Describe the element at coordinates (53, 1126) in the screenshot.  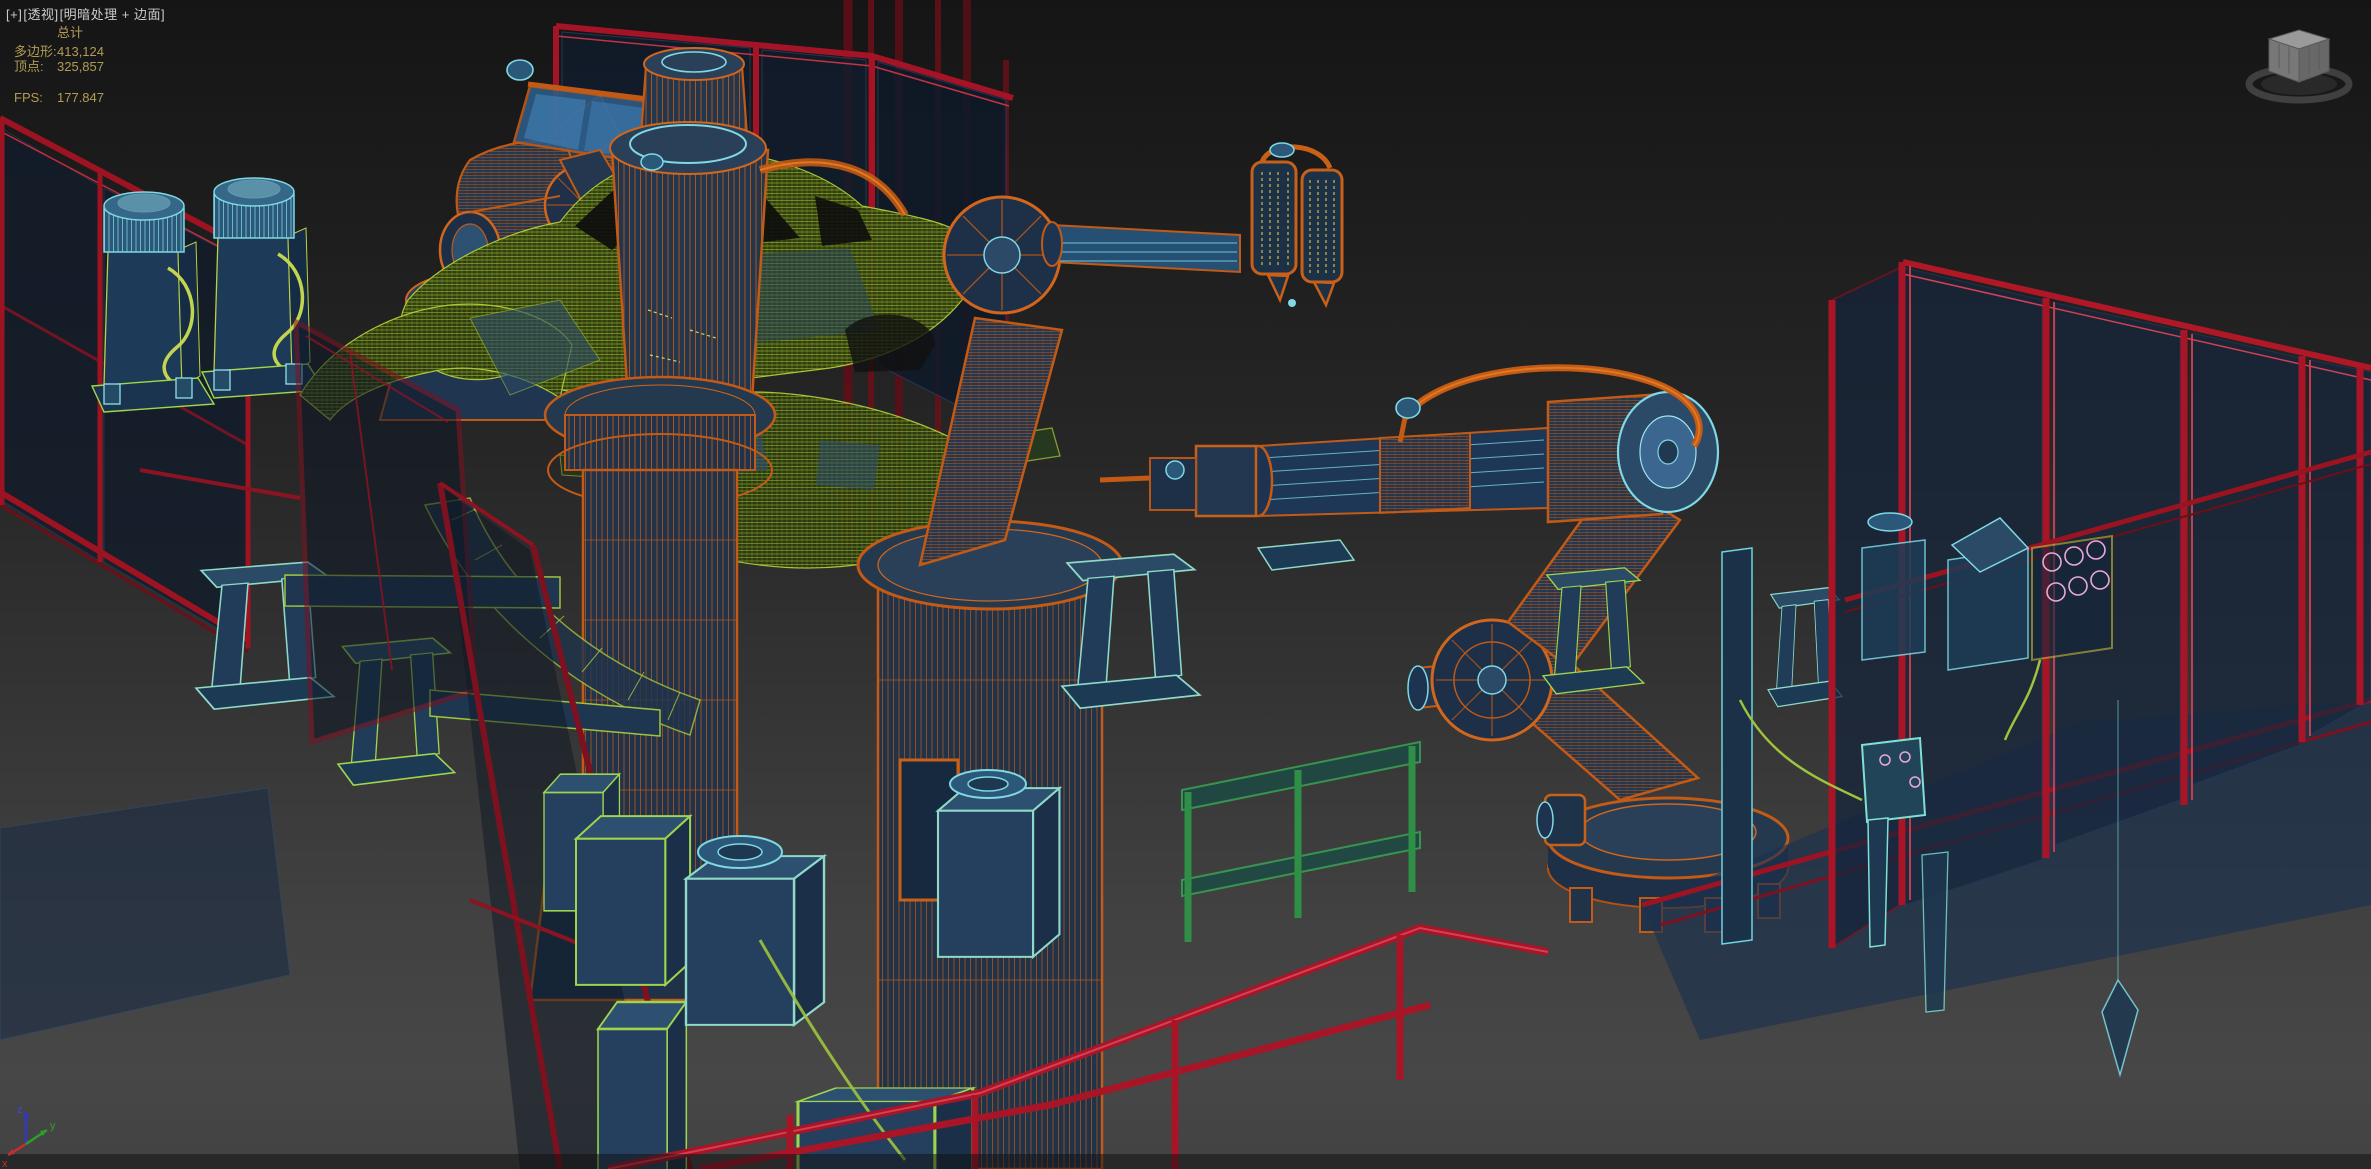
I see `axis-y-label: y` at that location.